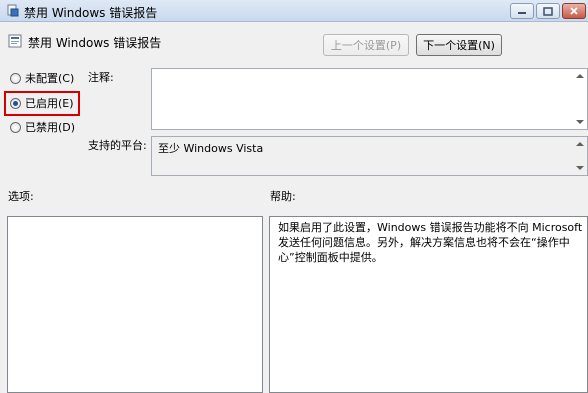 This screenshot has height=393, width=588. What do you see at coordinates (50, 78) in the screenshot?
I see `radio-label: 未配置(C)` at bounding box center [50, 78].